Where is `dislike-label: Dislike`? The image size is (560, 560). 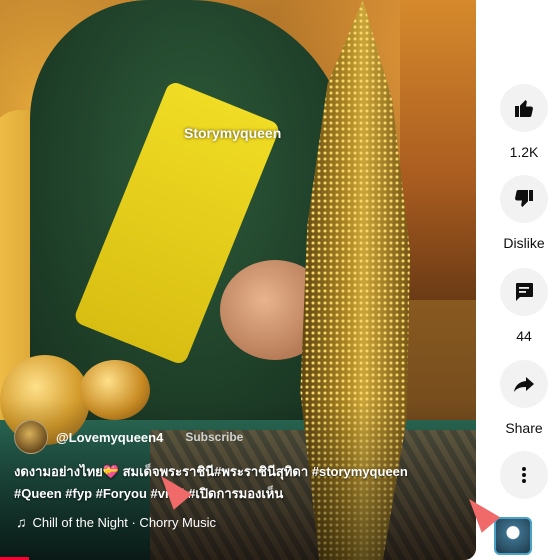 dislike-label: Dislike is located at coordinates (524, 243).